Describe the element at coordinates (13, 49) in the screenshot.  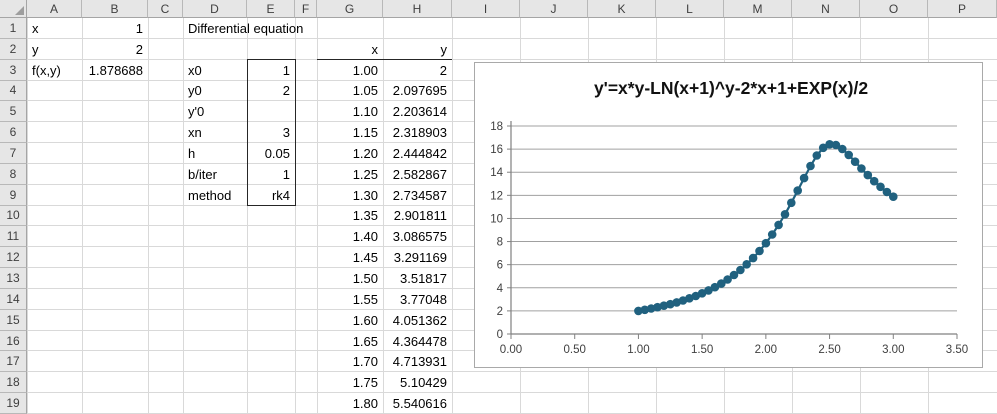
I see `row-header-2: 2` at that location.